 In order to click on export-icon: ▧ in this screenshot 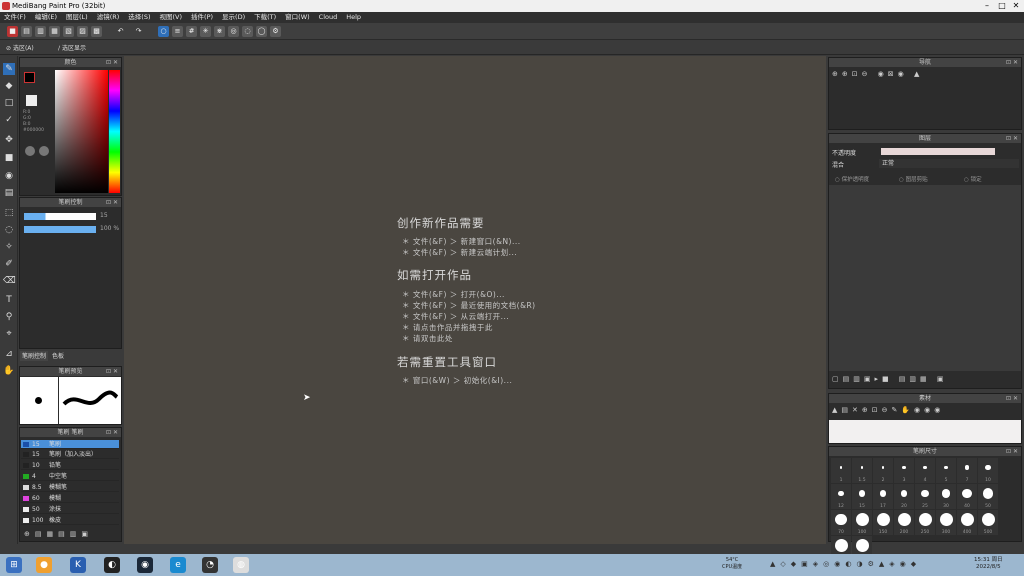, I will do `click(68, 31)`.